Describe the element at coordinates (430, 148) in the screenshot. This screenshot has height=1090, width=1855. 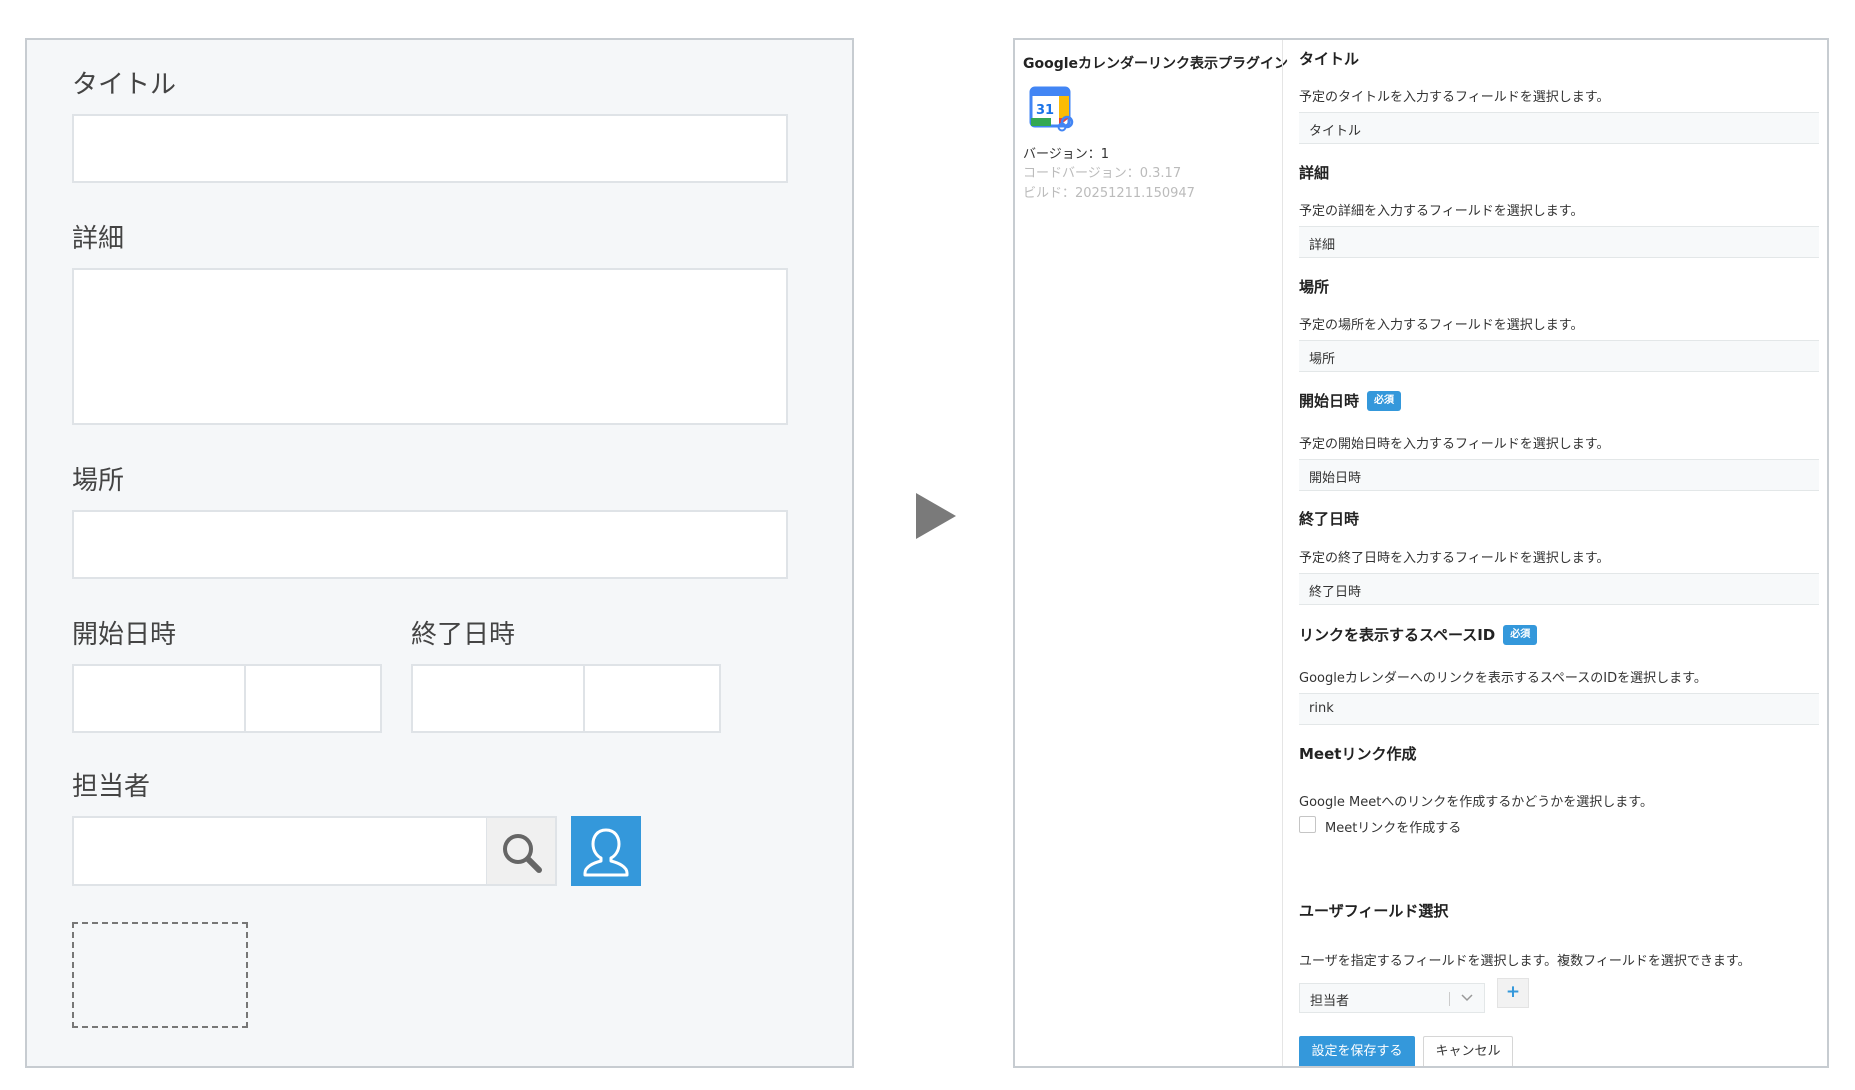
I see `title-input` at that location.